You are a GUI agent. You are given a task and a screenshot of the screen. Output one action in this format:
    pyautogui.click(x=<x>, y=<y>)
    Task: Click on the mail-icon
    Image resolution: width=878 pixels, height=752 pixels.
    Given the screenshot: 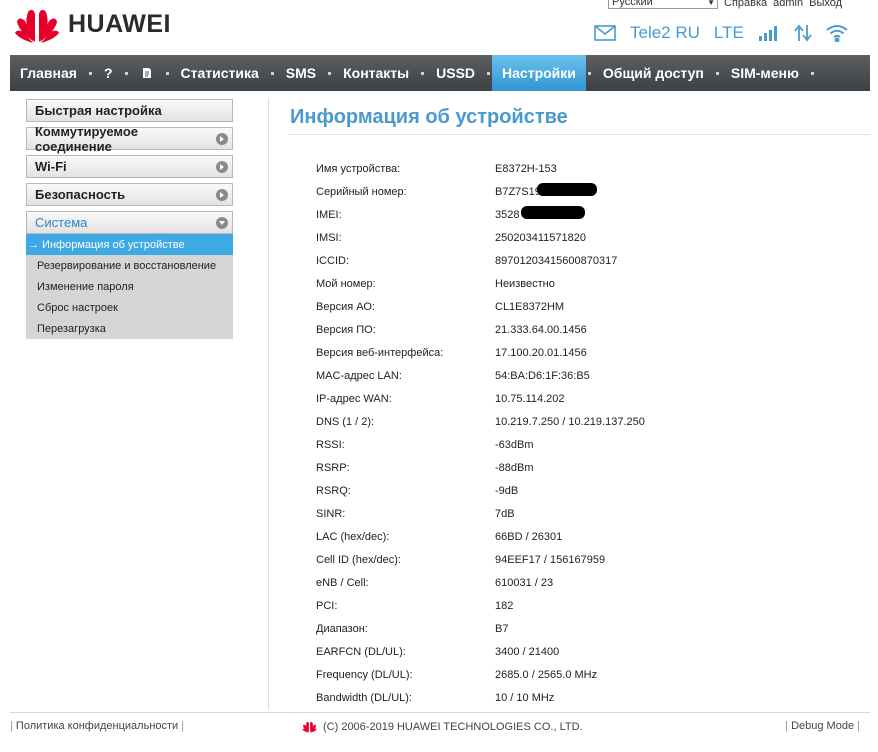 What is the action you would take?
    pyautogui.click(x=605, y=33)
    